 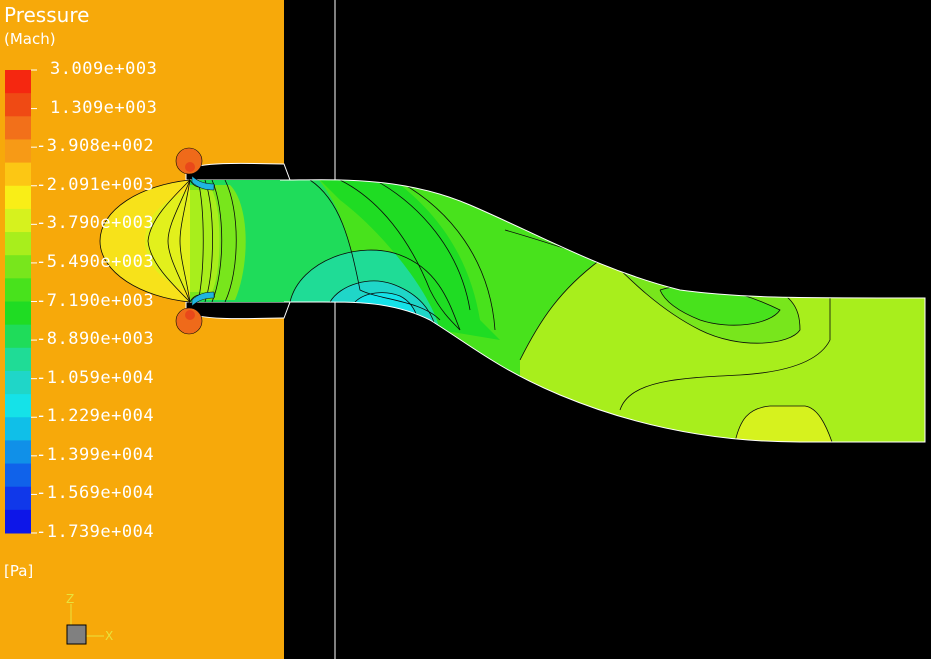 What do you see at coordinates (19, 571) in the screenshot?
I see `legend-unit: [Pa]` at bounding box center [19, 571].